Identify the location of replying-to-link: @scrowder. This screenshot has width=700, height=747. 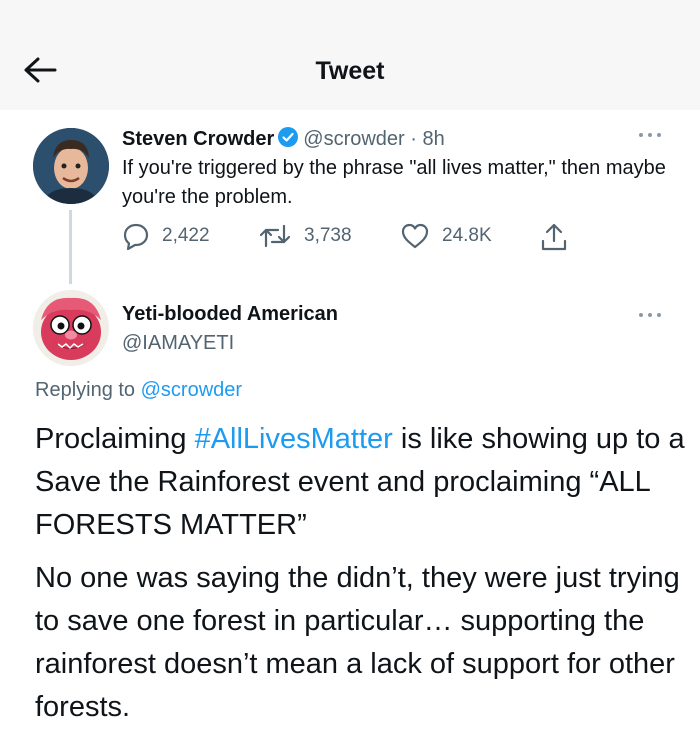
(191, 390).